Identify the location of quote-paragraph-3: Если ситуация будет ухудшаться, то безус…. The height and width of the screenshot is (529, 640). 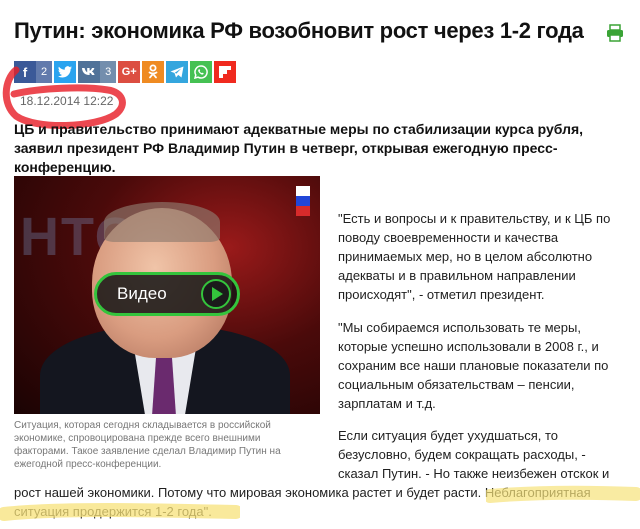
(474, 454).